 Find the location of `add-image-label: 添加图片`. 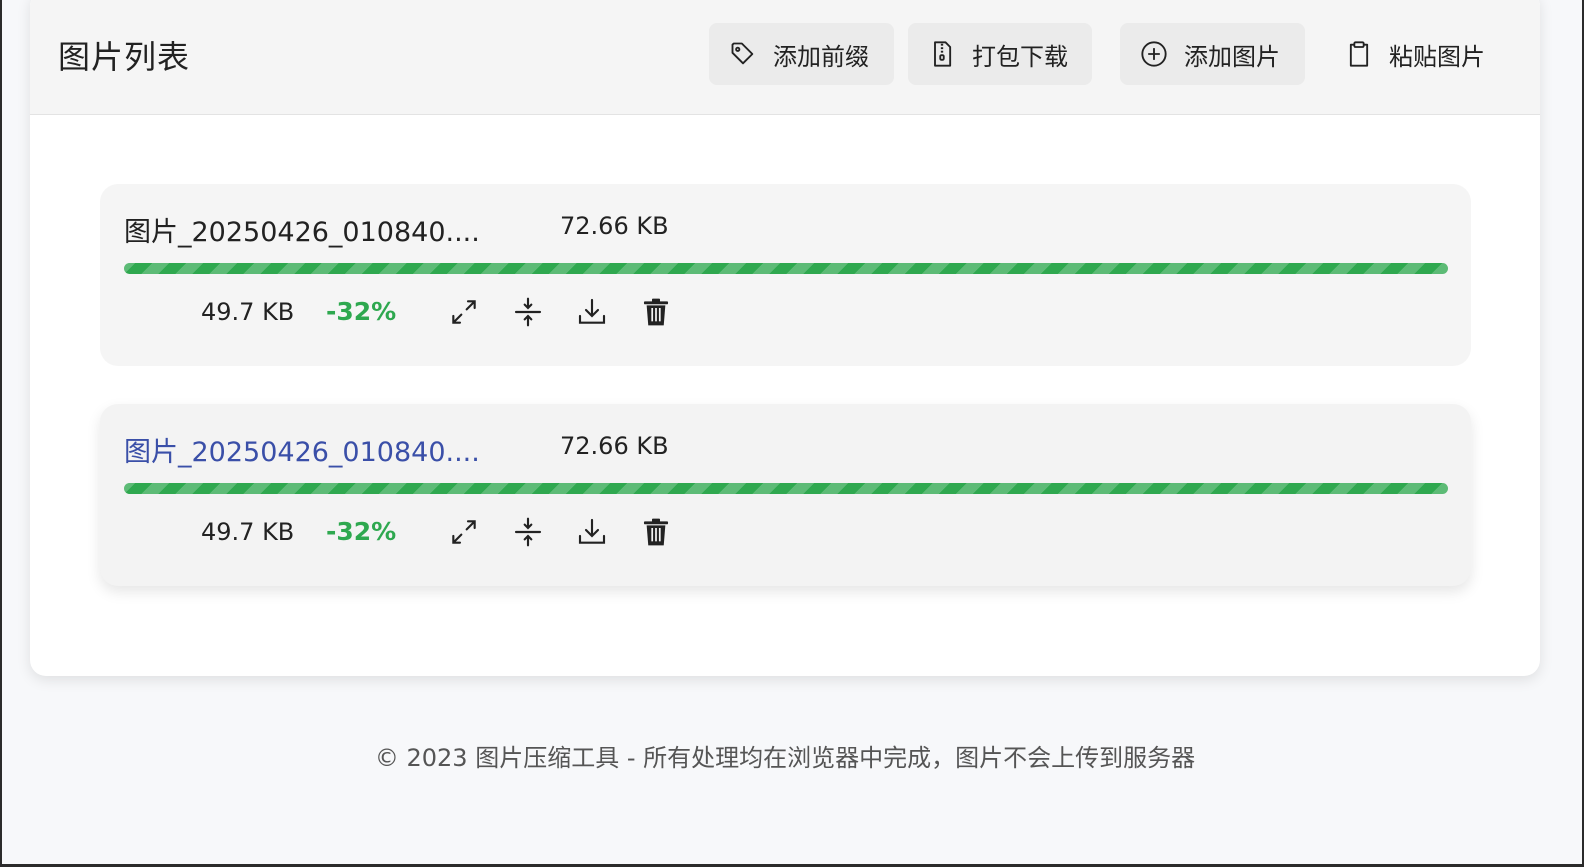

add-image-label: 添加图片 is located at coordinates (1232, 56).